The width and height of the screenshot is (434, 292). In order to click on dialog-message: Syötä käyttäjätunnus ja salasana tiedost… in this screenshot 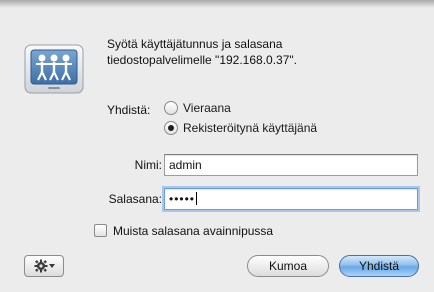, I will do `click(257, 52)`.